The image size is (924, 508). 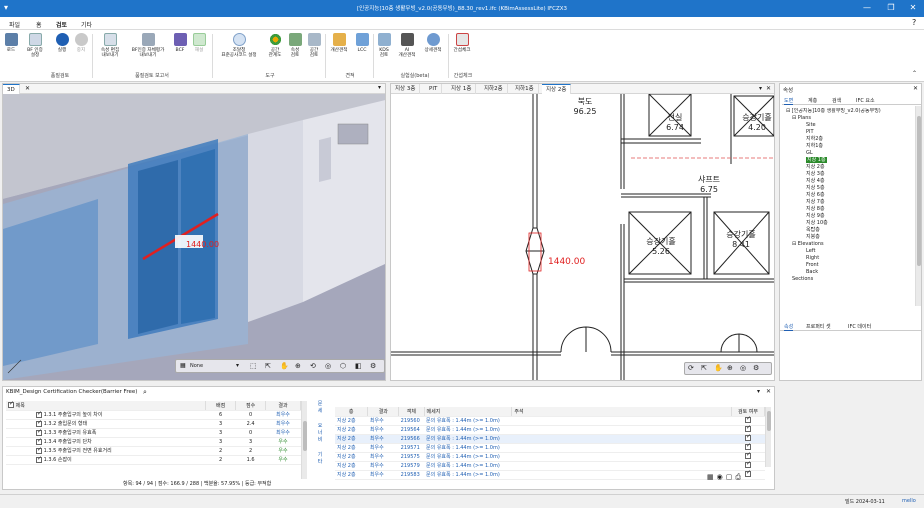 I want to click on load-button: 로드, so click(x=11, y=43).